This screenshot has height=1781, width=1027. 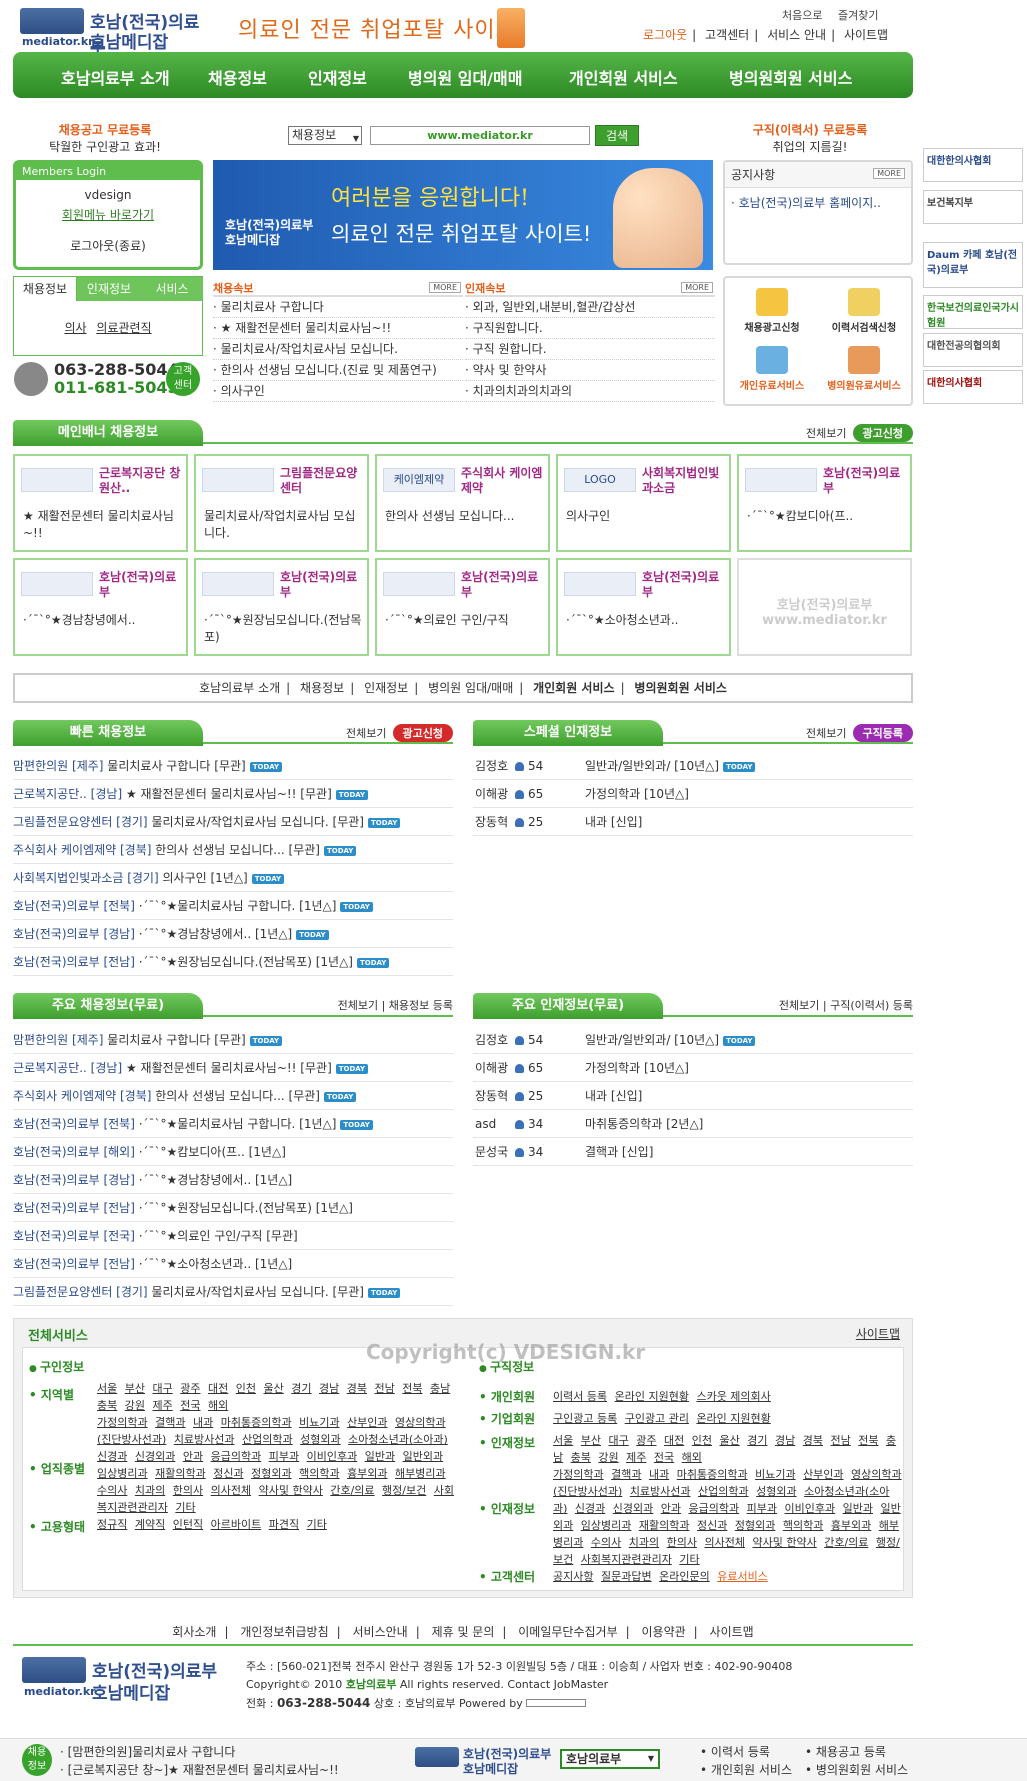 What do you see at coordinates (338, 349) in the screenshot?
I see `list-item: · 물리치료사/작업치료사님 모십니다.` at bounding box center [338, 349].